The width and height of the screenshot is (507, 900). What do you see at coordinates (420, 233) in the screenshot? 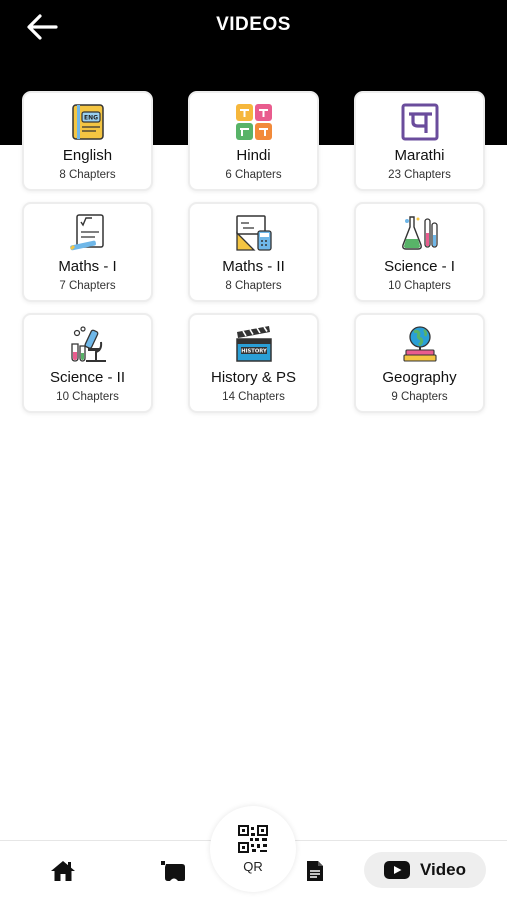
I see `lab-flasks-icon` at bounding box center [420, 233].